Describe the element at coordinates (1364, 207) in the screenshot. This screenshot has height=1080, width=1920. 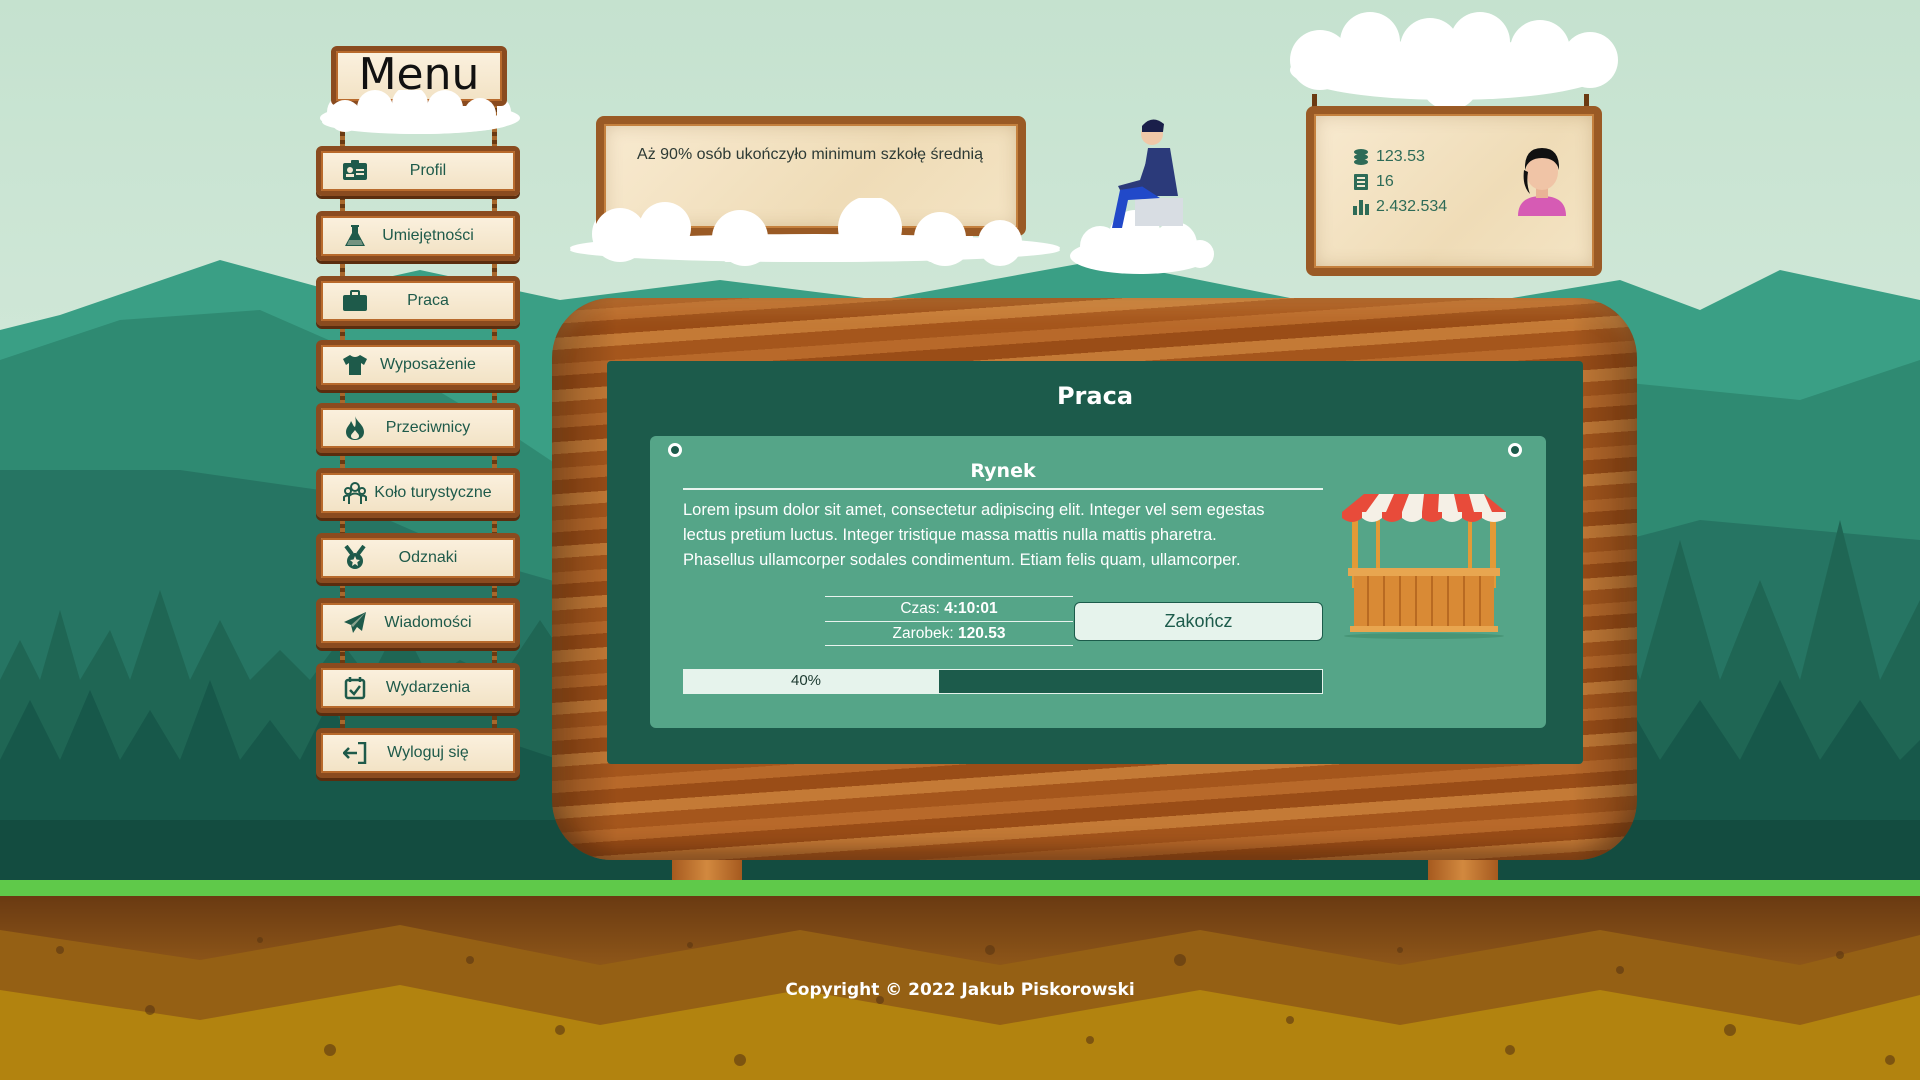
I see `bar-chart-icon` at that location.